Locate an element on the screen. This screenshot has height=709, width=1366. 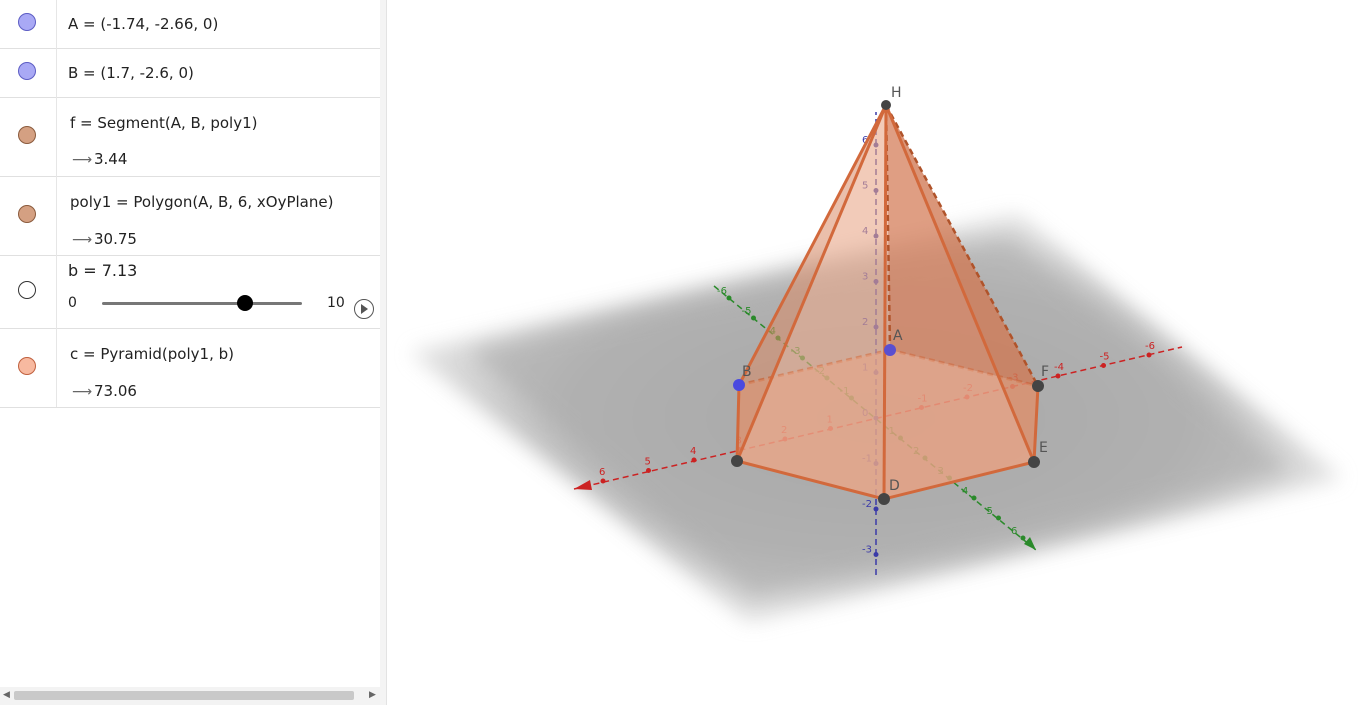
x-axis-tick-label: 4 is located at coordinates (693, 451).